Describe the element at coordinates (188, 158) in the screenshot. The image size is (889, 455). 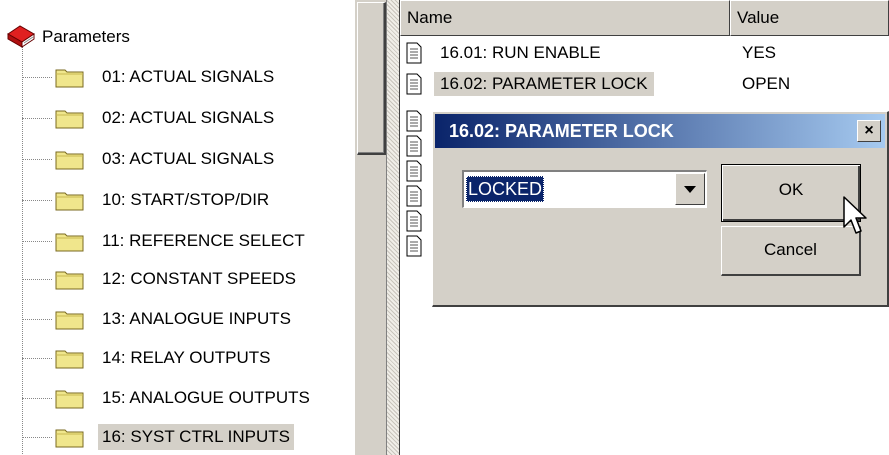
I see `tree-item-label: 03: ACTUAL SIGNALS` at that location.